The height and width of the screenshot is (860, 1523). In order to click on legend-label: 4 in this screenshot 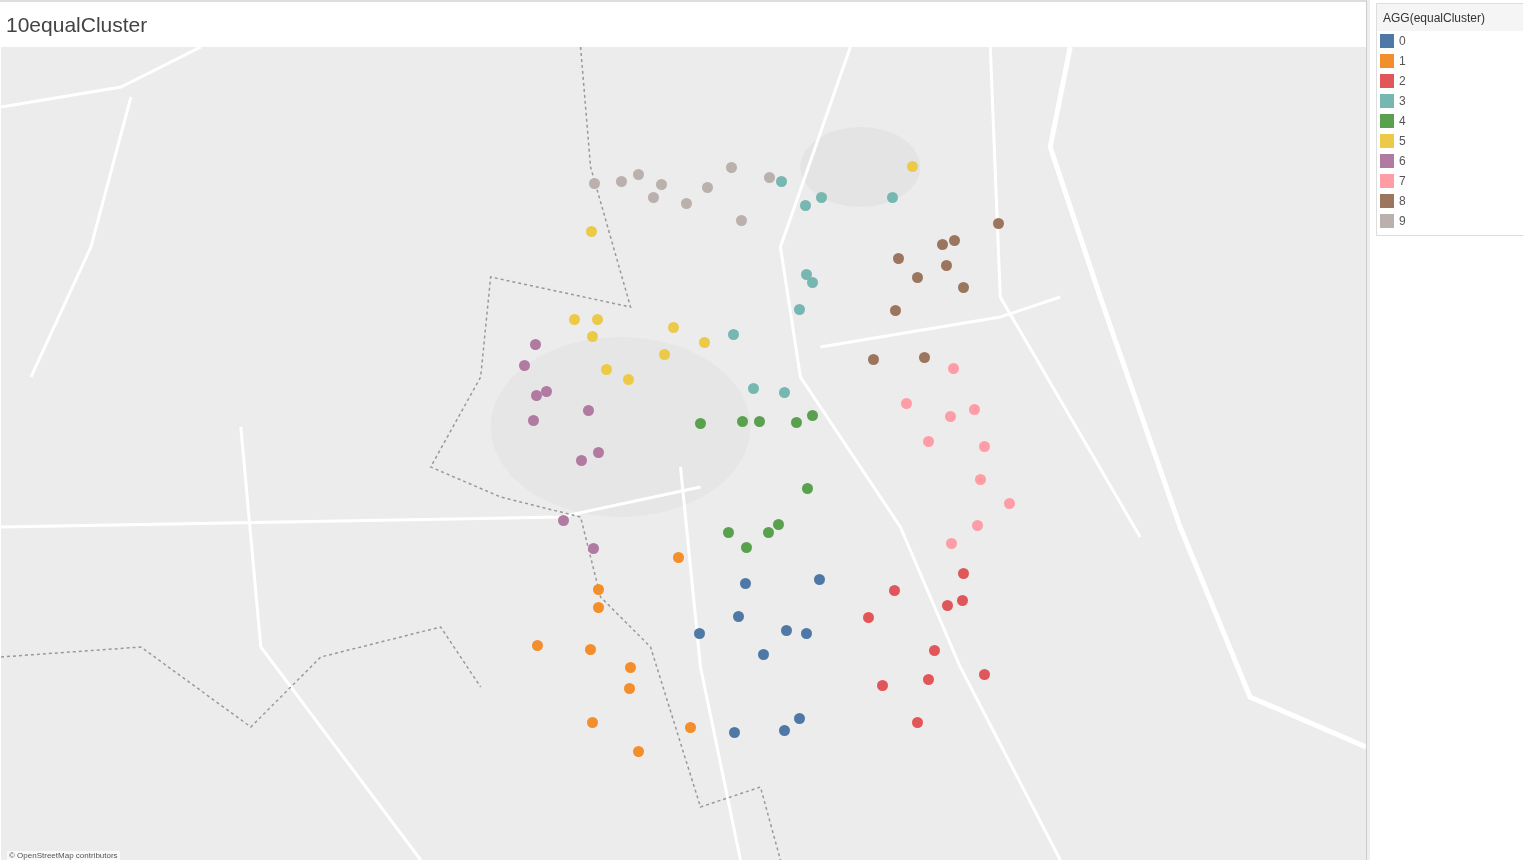, I will do `click(1402, 121)`.